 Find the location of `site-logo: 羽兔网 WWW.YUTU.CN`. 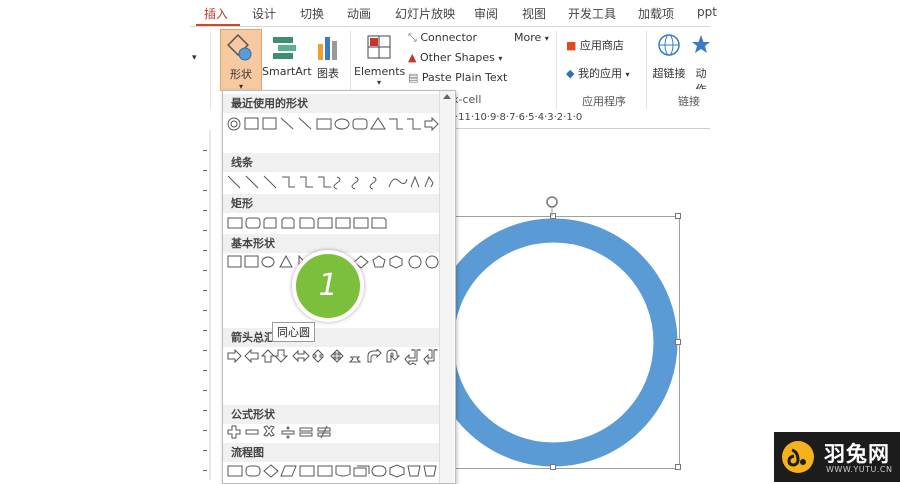

site-logo: 羽兔网 WWW.YUTU.CN is located at coordinates (837, 457).